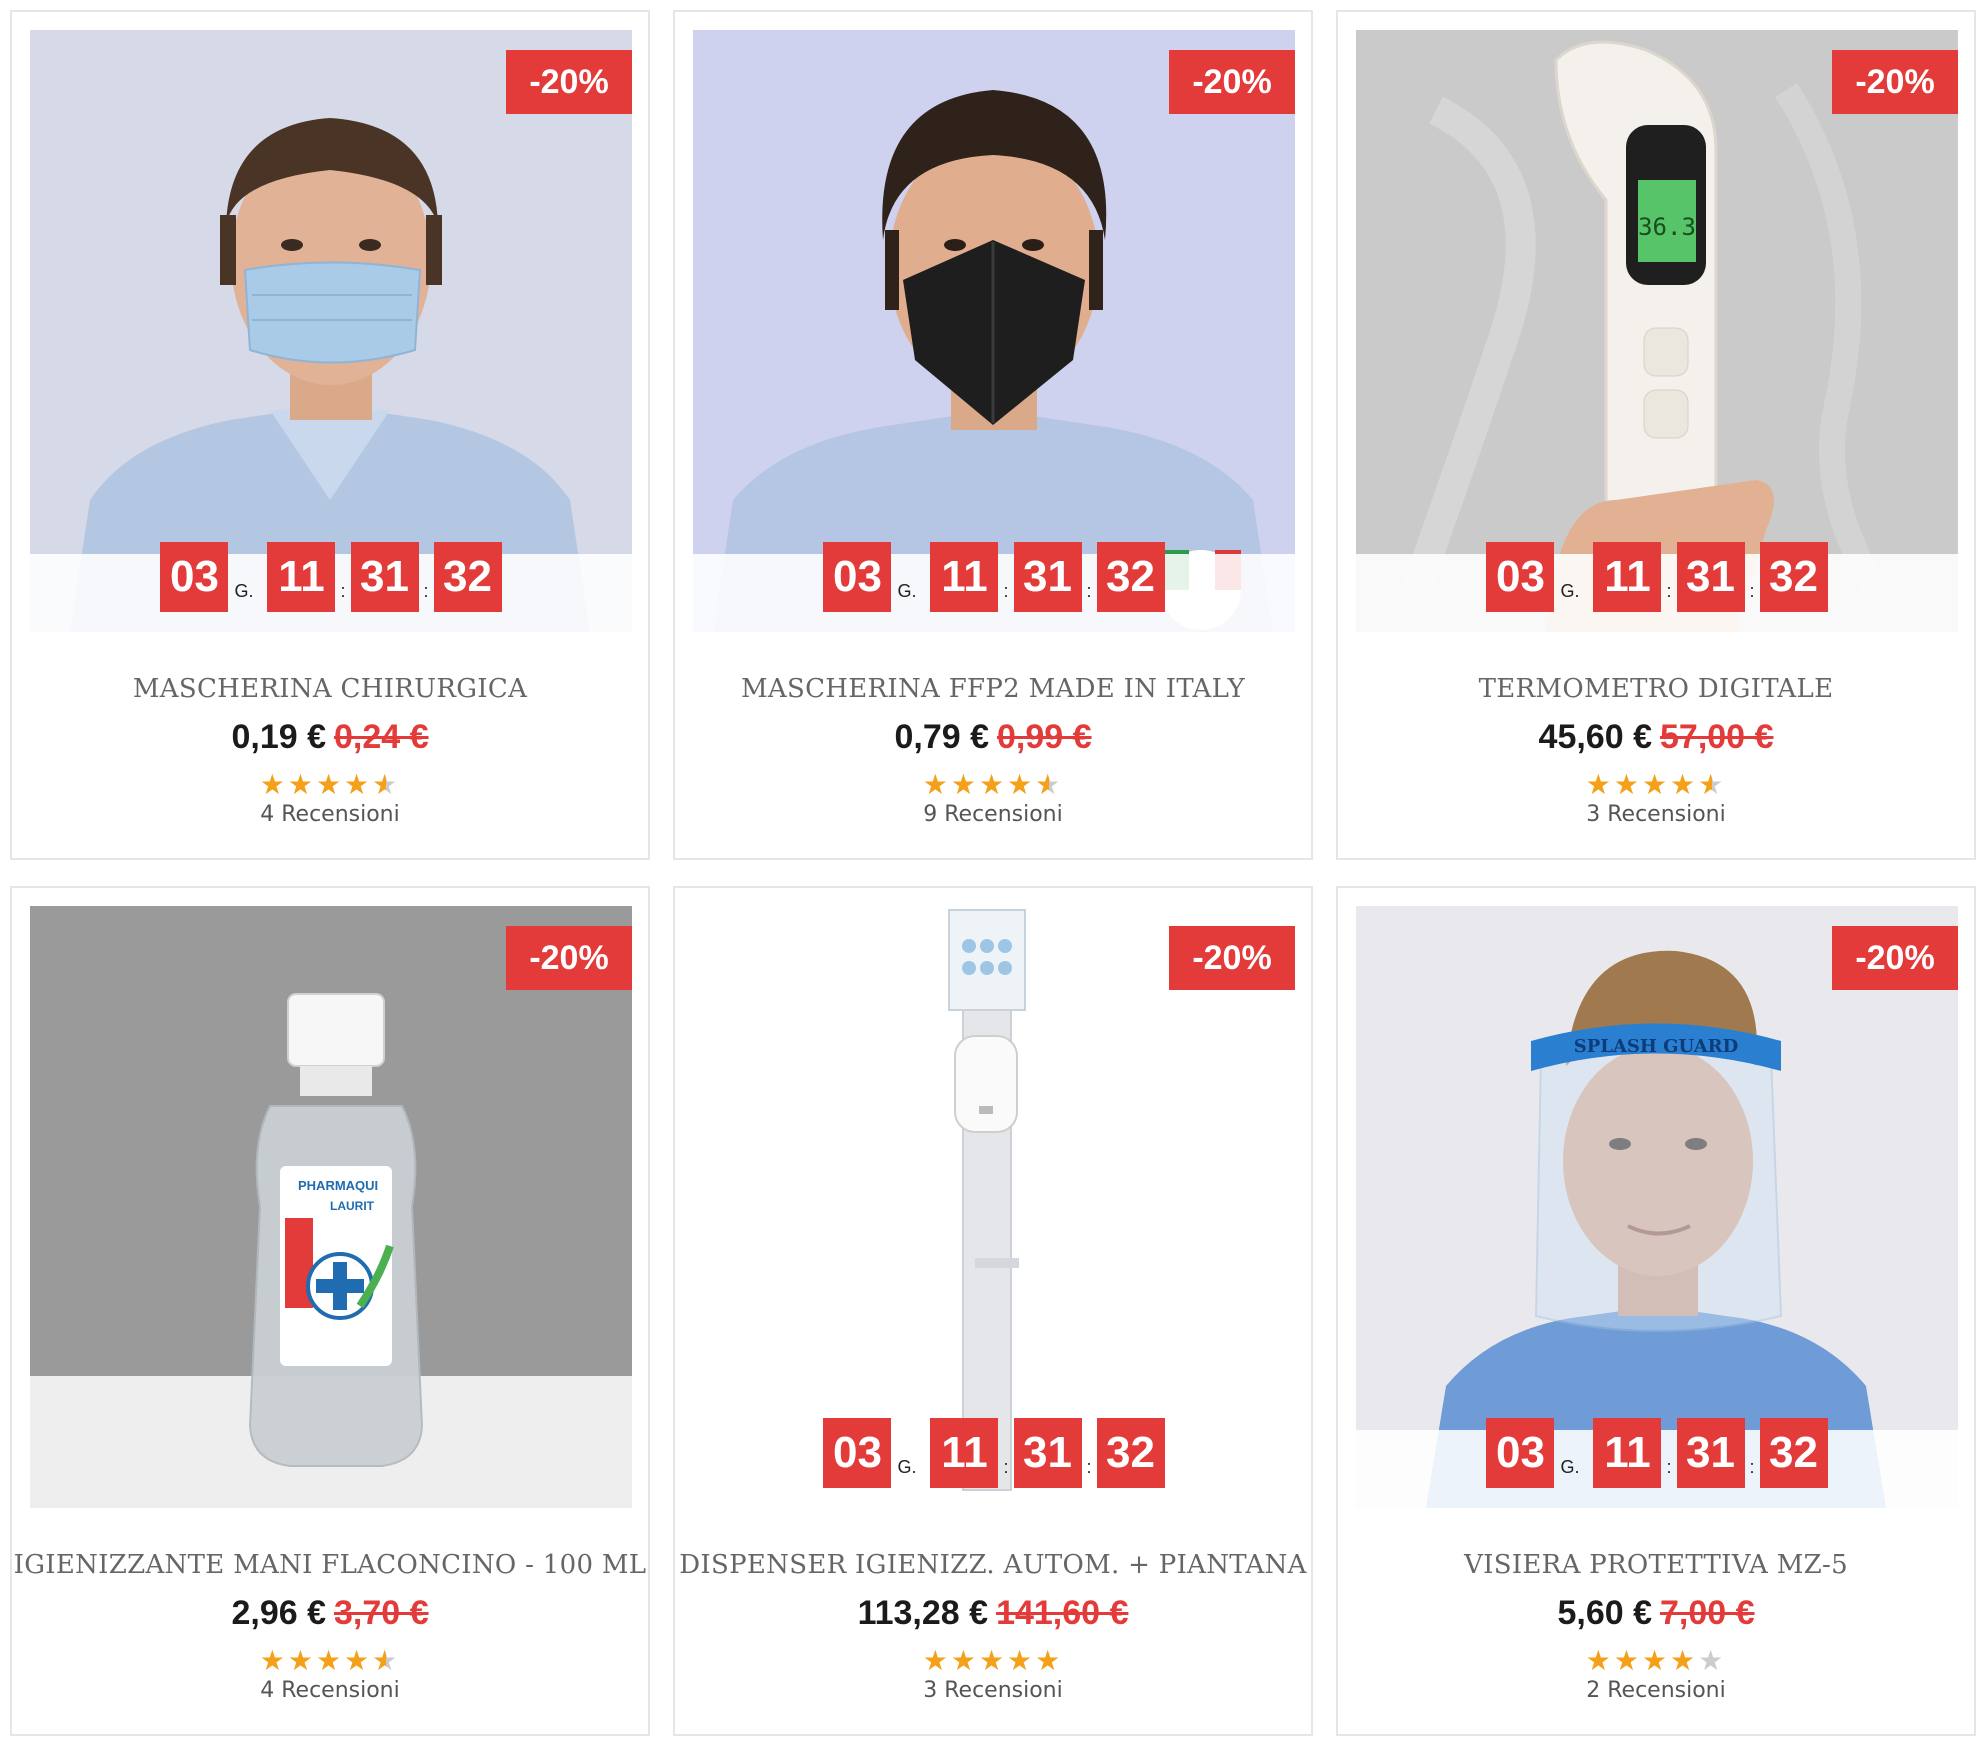 This screenshot has width=1986, height=1742. Describe the element at coordinates (993, 689) in the screenshot. I see `product-title: MASCHERINA FFP2 MADE IN ITALY` at that location.